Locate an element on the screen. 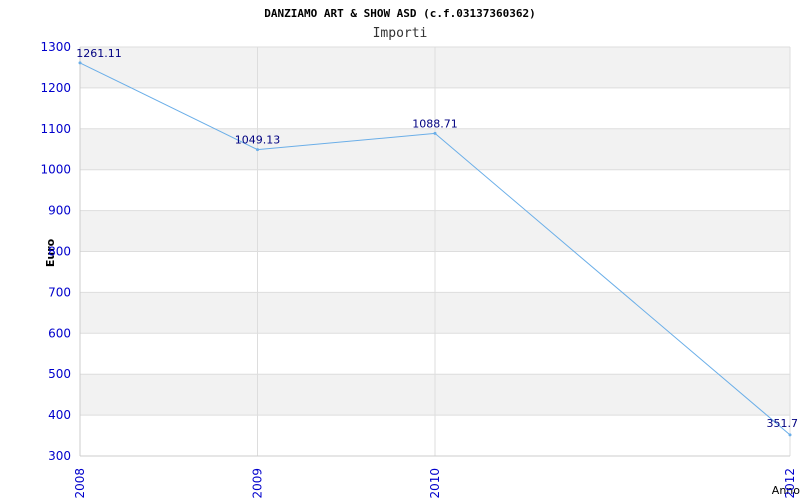 This screenshot has height=500, width=800. y-tick-label: 1200 is located at coordinates (55, 88).